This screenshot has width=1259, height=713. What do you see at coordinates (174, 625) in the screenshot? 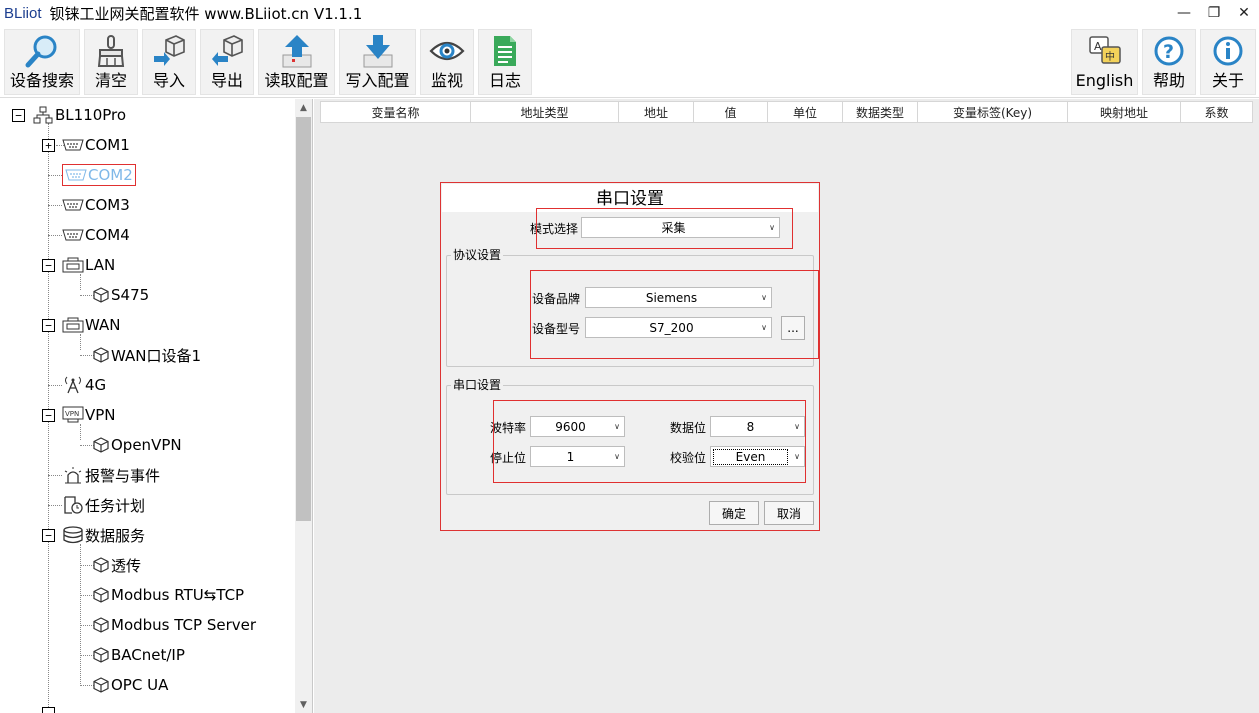
I see `tree-item-modbus-tcp-server: Modbus TCP Server` at bounding box center [174, 625].